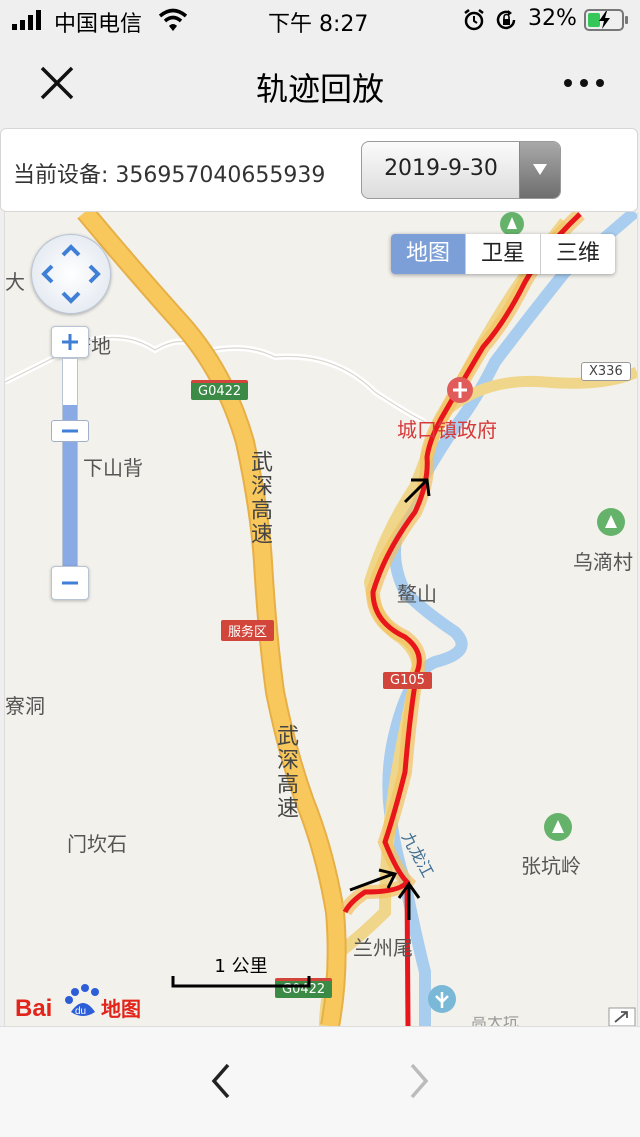  I want to click on rotation-lock-icon, so click(506, 20).